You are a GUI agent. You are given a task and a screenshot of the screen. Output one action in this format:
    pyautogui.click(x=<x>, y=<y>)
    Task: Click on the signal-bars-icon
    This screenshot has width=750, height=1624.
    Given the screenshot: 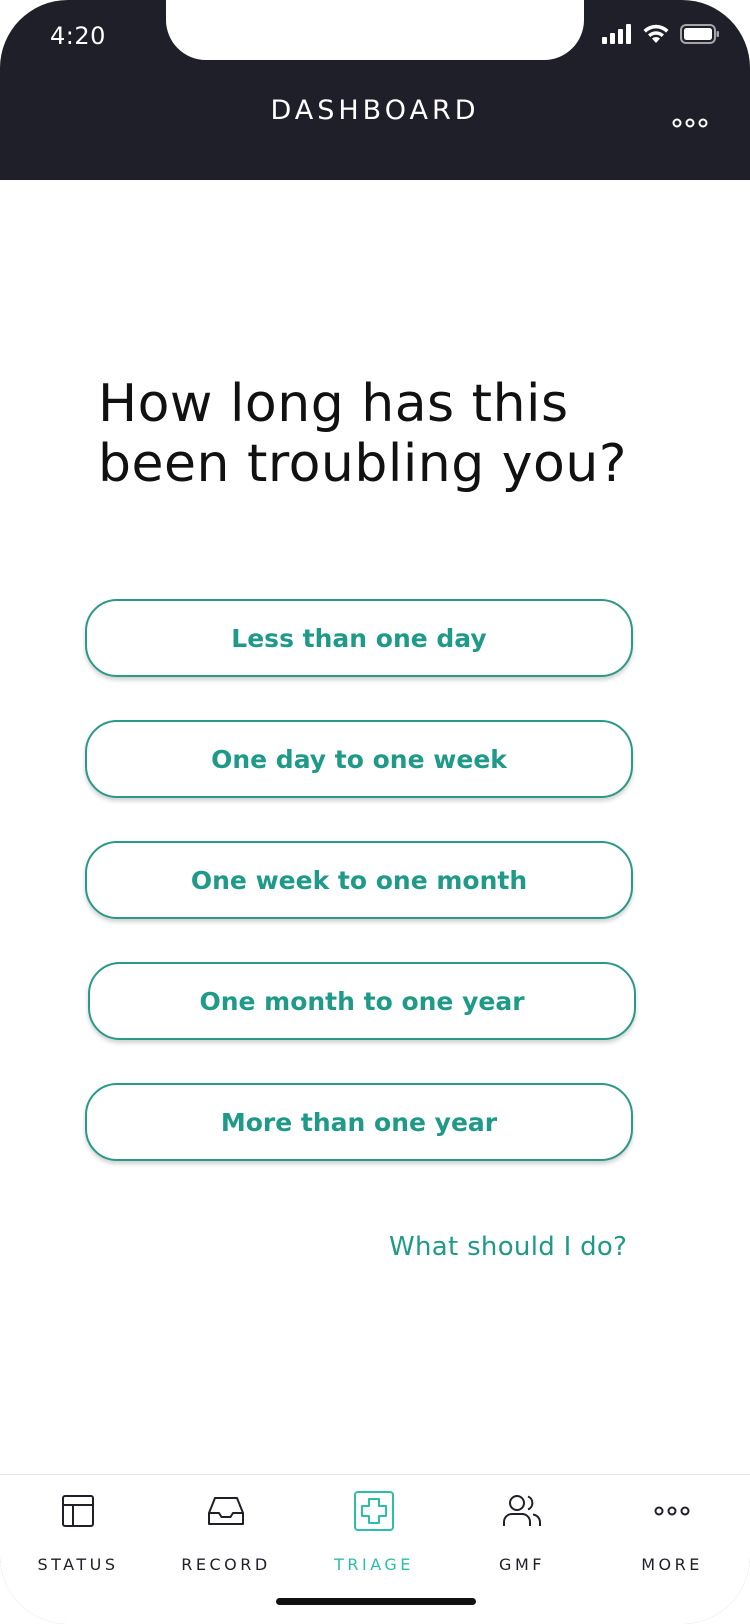 What is the action you would take?
    pyautogui.click(x=617, y=36)
    